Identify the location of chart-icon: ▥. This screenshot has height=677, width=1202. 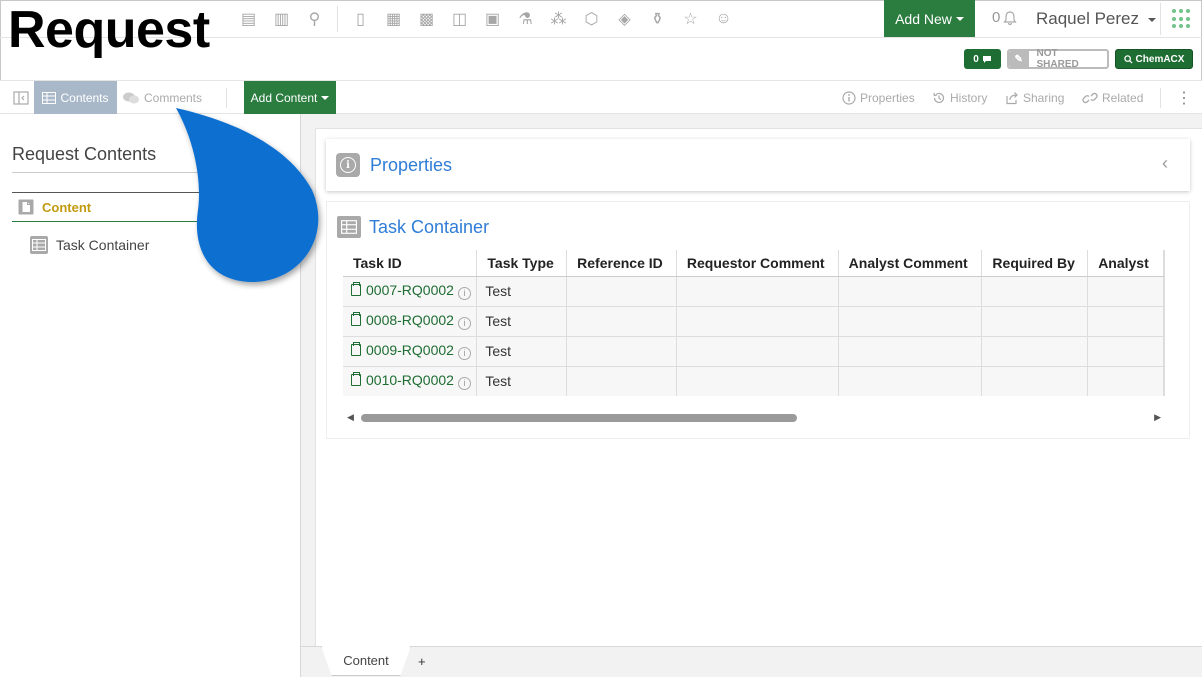
(281, 19).